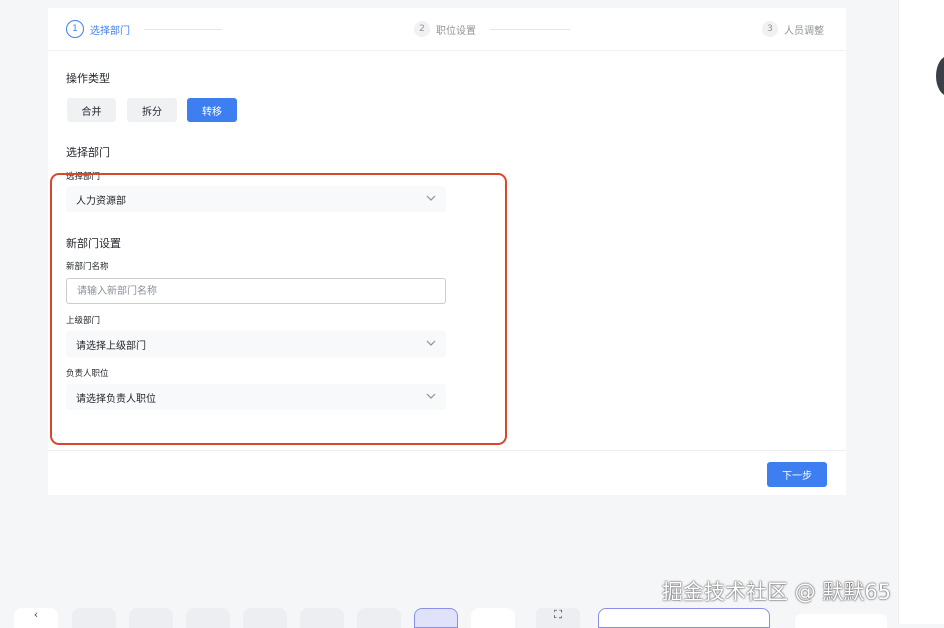  What do you see at coordinates (422, 29) in the screenshot?
I see `step-2-number: 2` at bounding box center [422, 29].